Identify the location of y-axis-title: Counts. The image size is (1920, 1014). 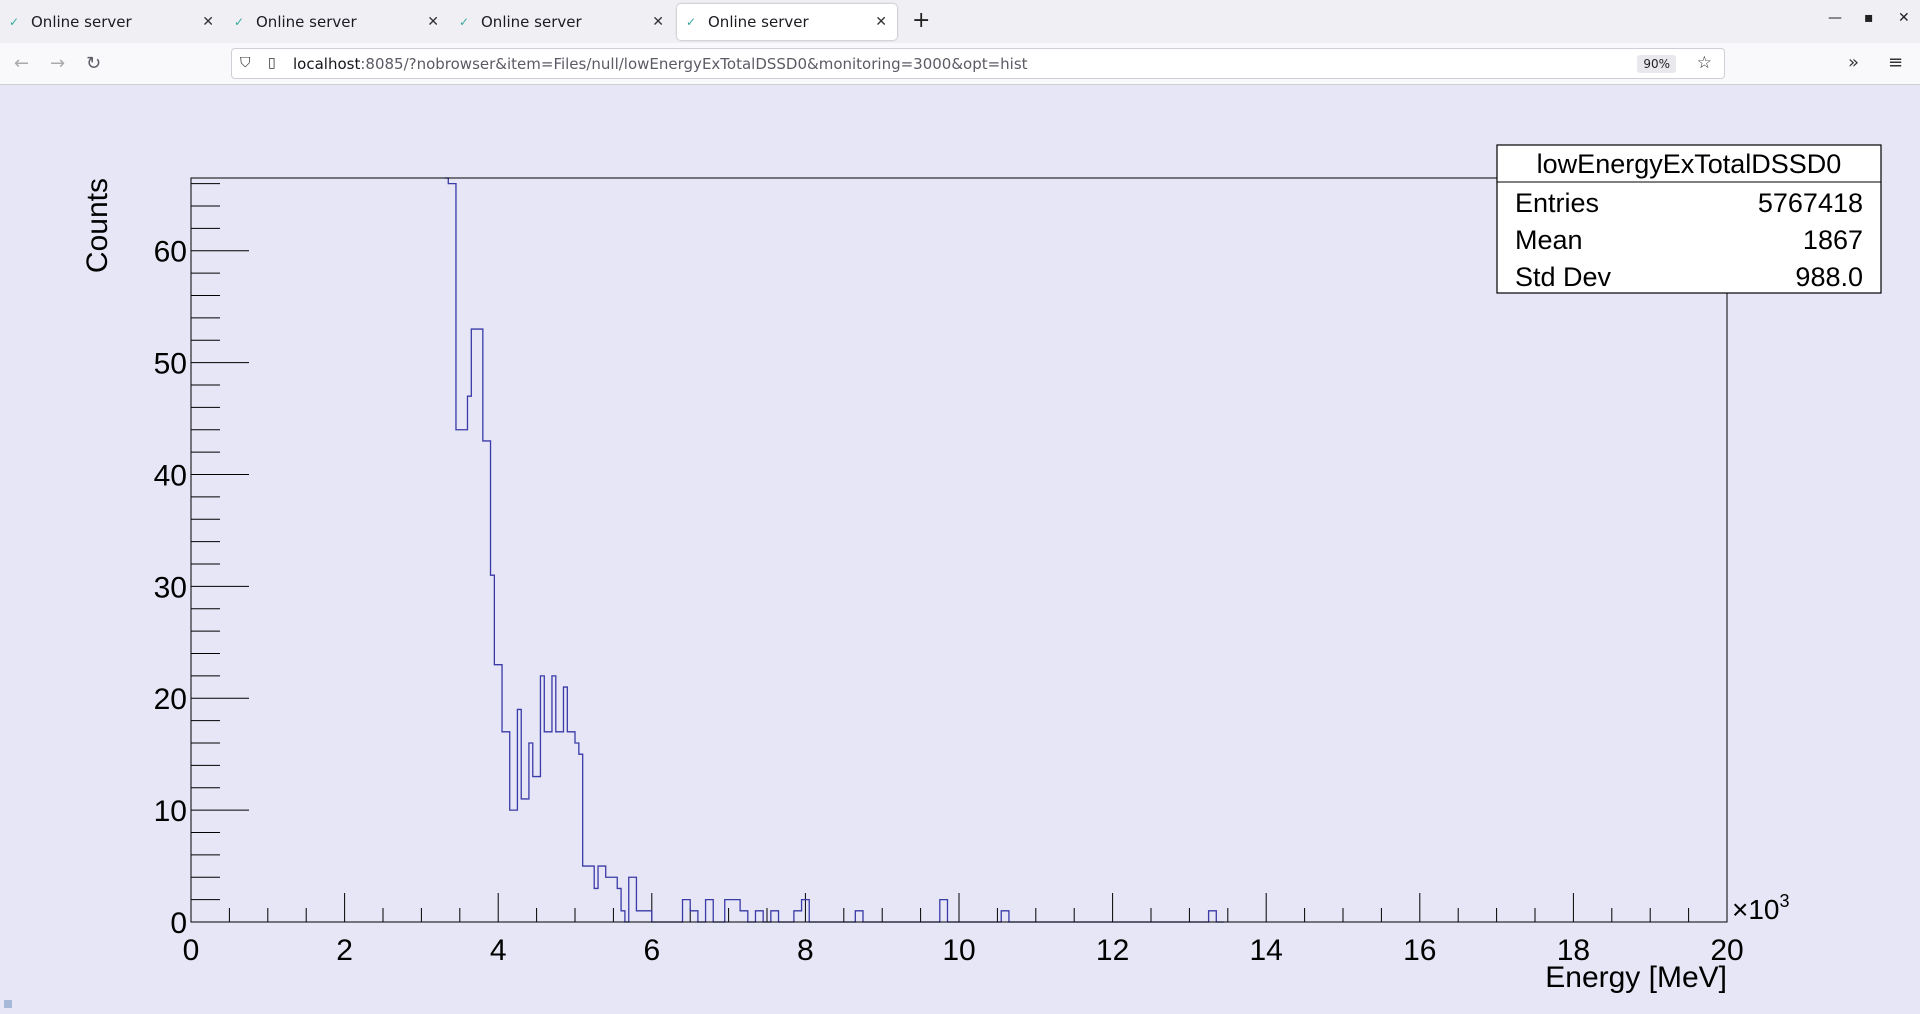
(97, 225).